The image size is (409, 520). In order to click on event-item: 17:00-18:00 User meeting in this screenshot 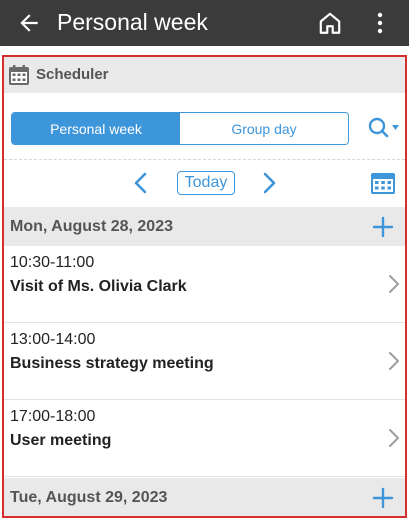, I will do `click(204, 438)`.